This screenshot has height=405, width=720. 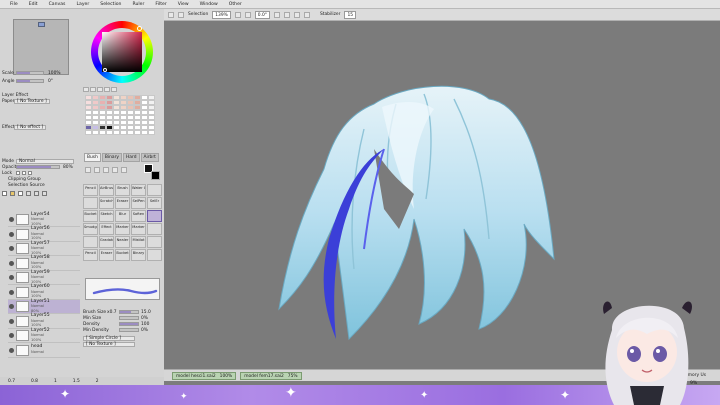 I want to click on size-preset: 1, so click(x=55, y=381).